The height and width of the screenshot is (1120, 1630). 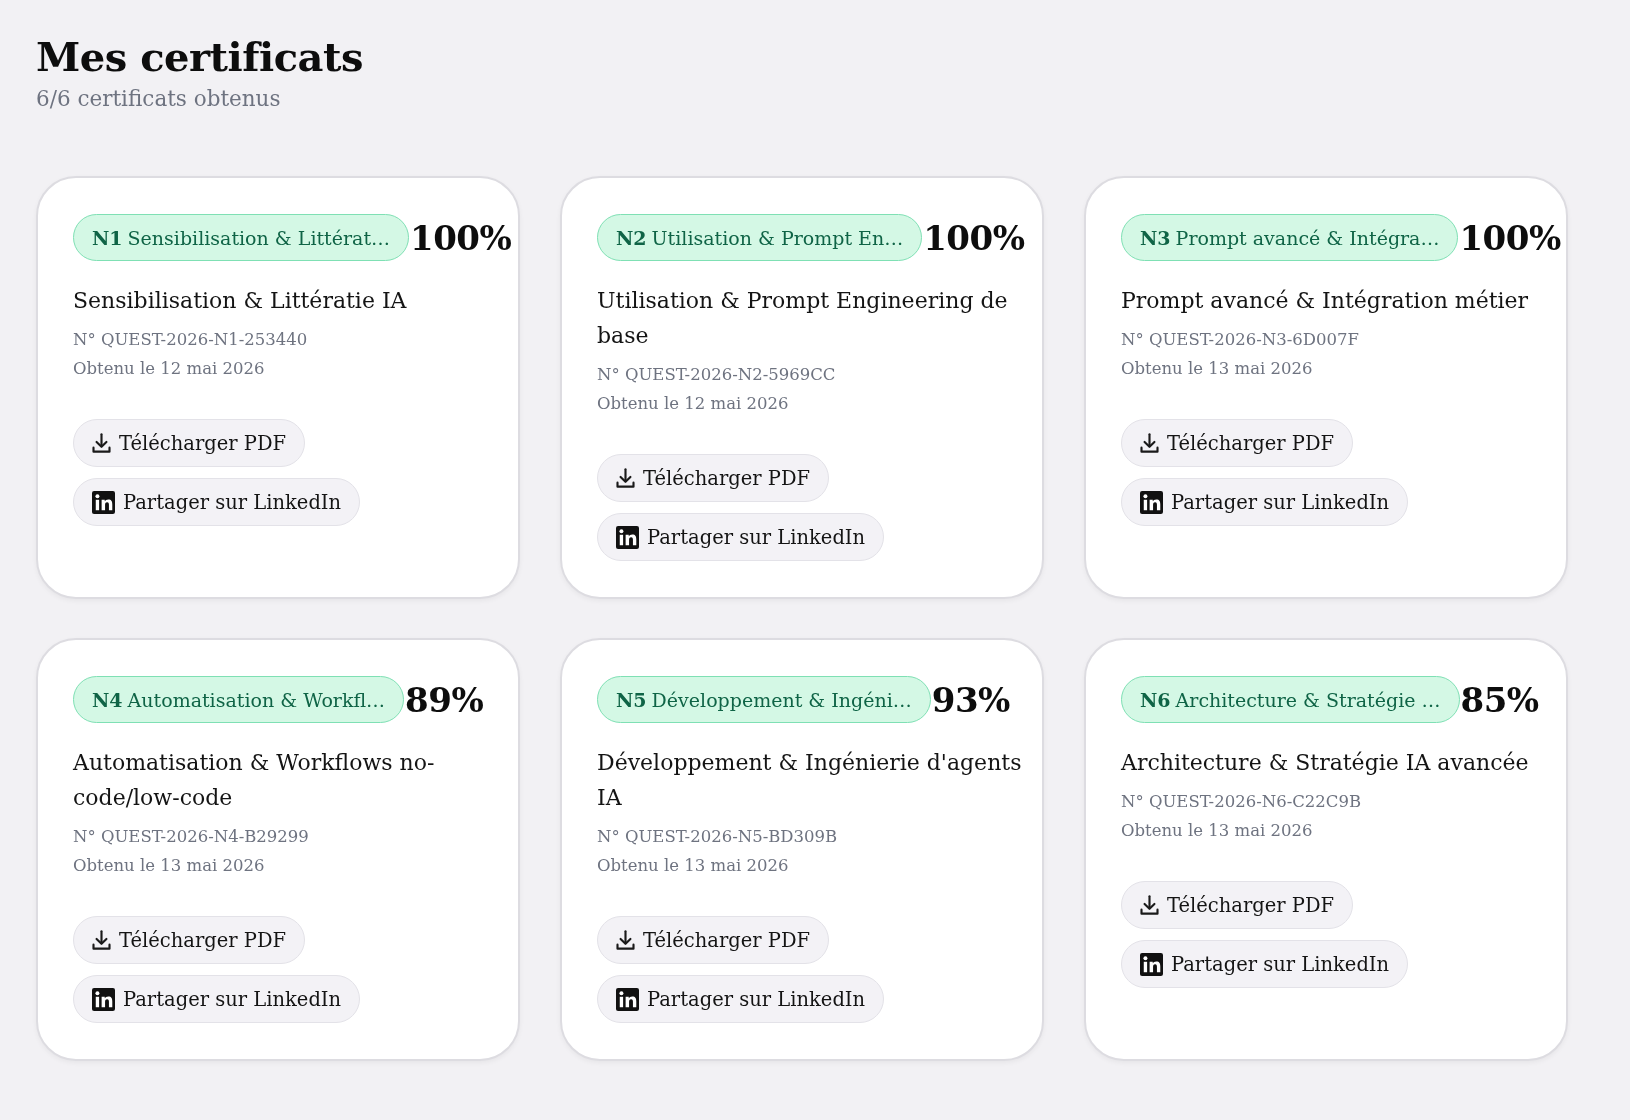 What do you see at coordinates (191, 837) in the screenshot?
I see `certificate-number: N° QUEST-2026-N4-B29299` at bounding box center [191, 837].